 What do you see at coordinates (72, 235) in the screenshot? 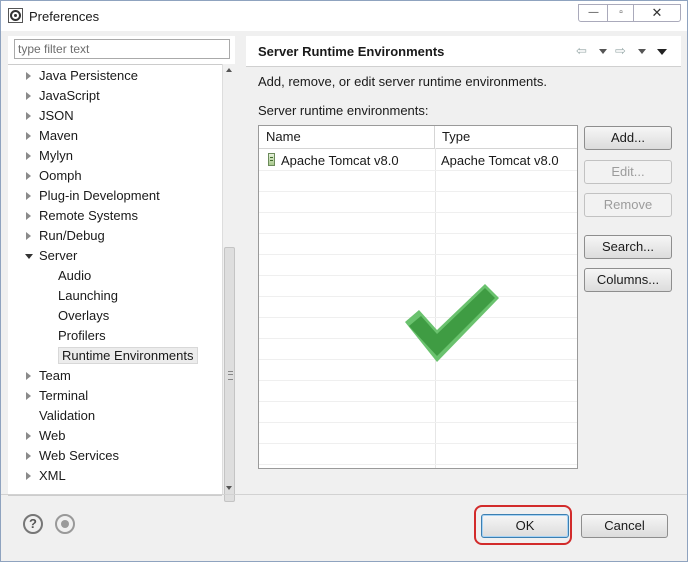
I see `tree-item-label: Run/Debug` at bounding box center [72, 235].